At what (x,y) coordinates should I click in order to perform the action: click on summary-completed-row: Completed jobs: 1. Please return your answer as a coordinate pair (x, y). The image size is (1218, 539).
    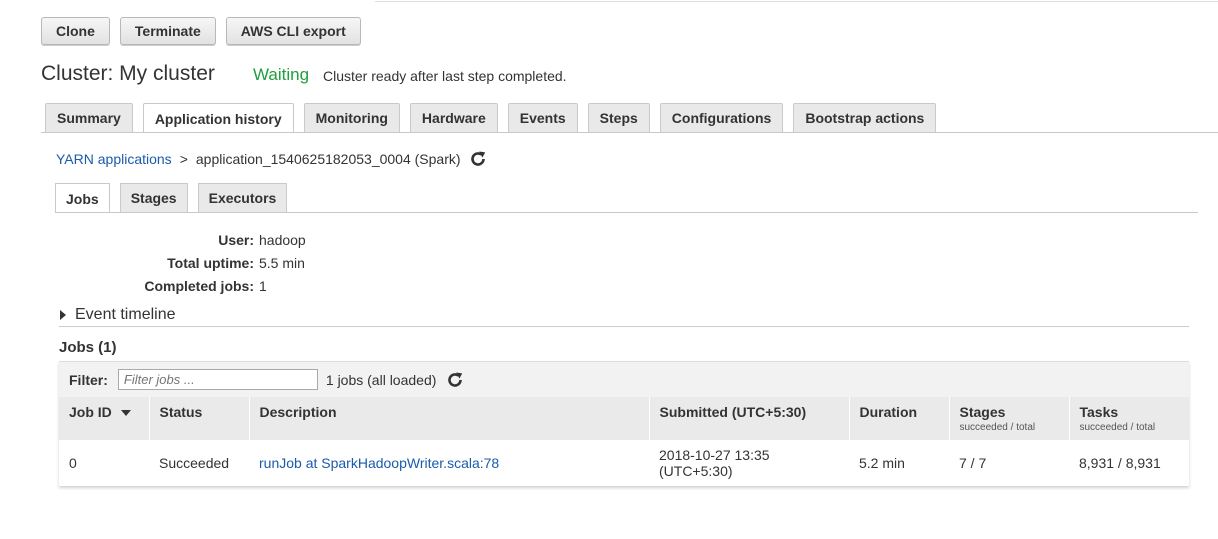
    Looking at the image, I should click on (181, 285).